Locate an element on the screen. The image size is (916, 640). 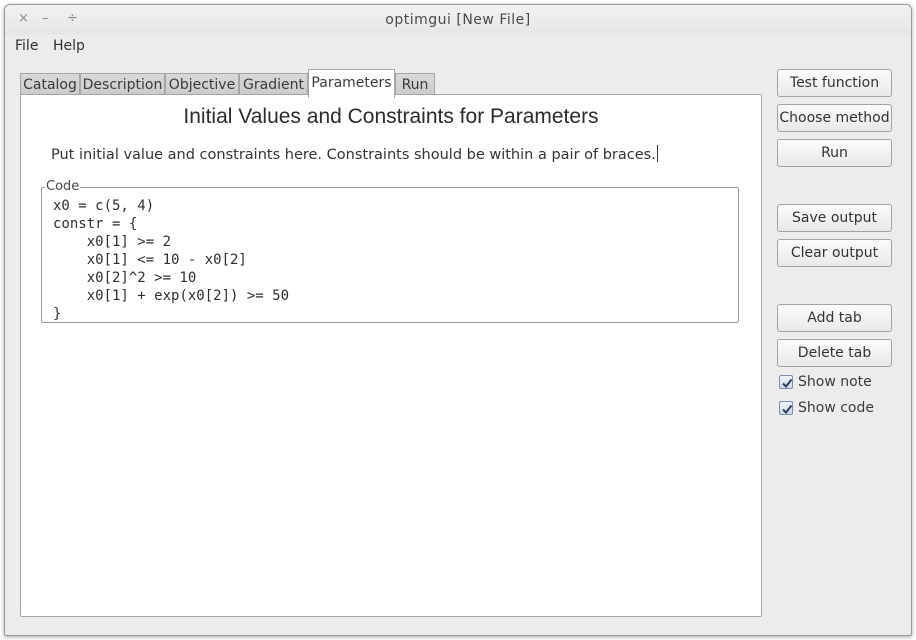
menu-file: File is located at coordinates (26, 46).